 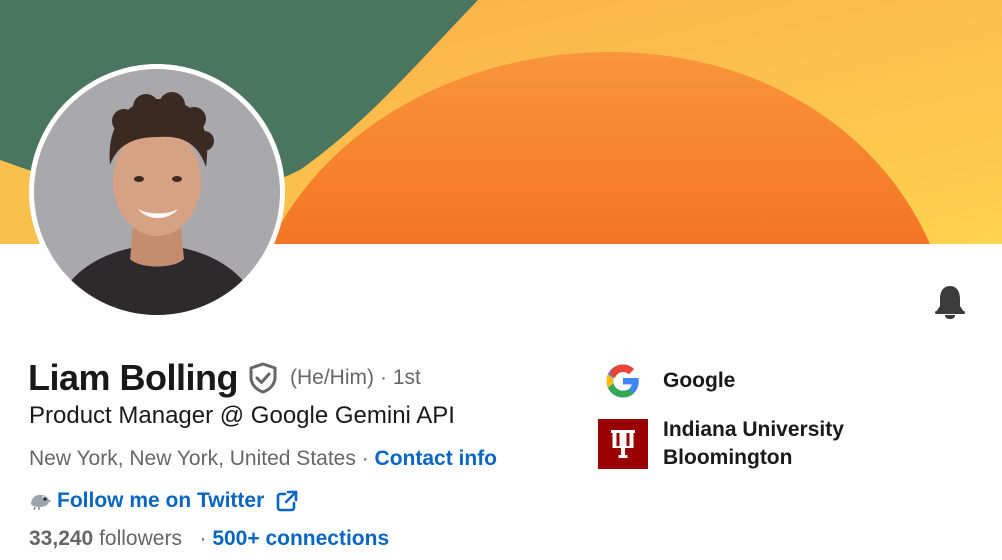 What do you see at coordinates (753, 444) in the screenshot?
I see `org-name: Indiana University Bloomington` at bounding box center [753, 444].